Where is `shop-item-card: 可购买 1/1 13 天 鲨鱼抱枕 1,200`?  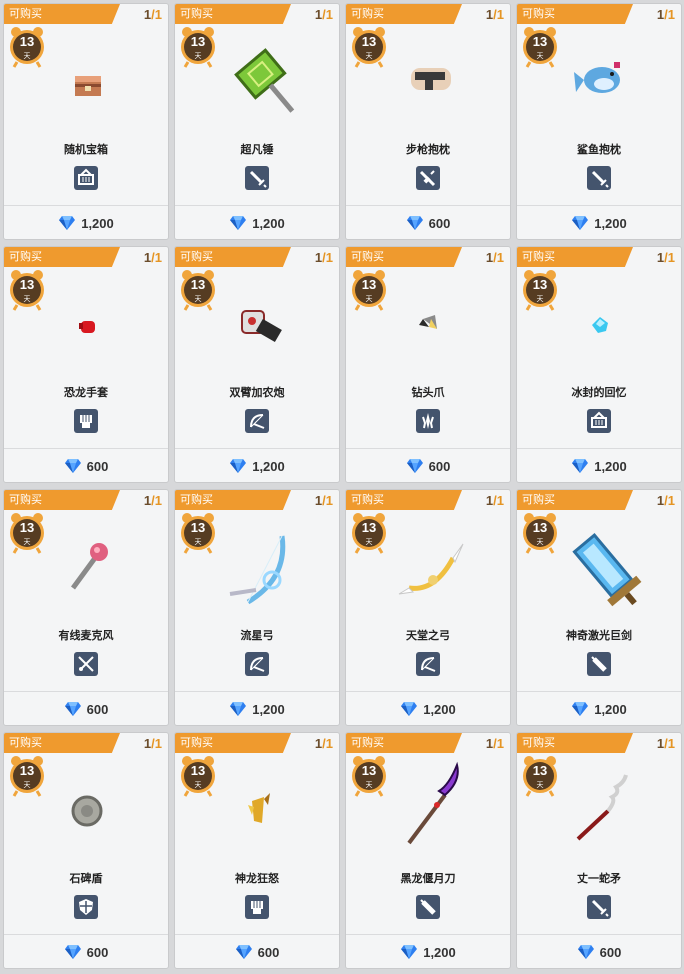
shop-item-card: 可购买 1/1 13 天 鲨鱼抱枕 1,200 is located at coordinates (599, 121).